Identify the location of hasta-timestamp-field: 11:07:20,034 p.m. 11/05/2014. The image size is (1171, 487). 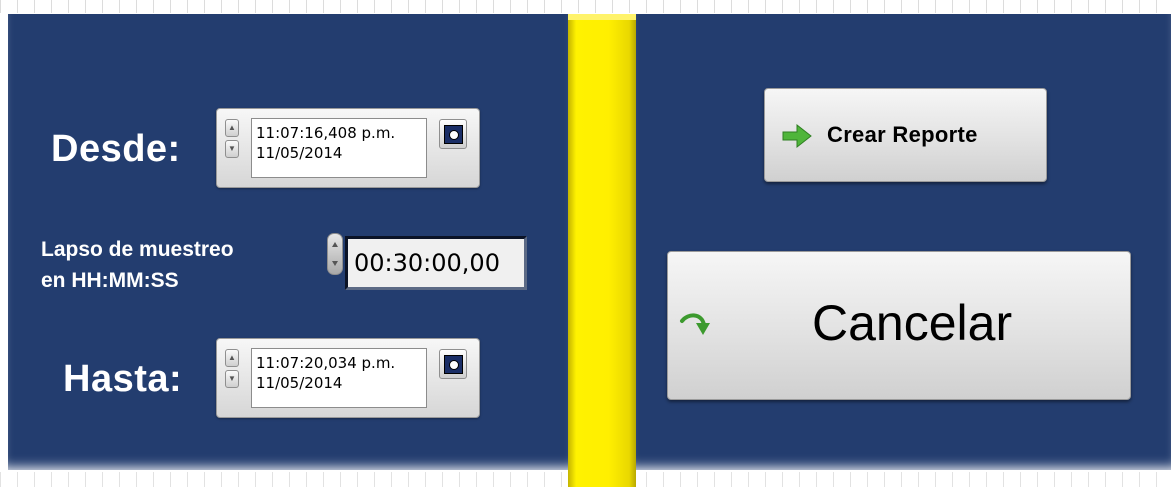
(339, 378).